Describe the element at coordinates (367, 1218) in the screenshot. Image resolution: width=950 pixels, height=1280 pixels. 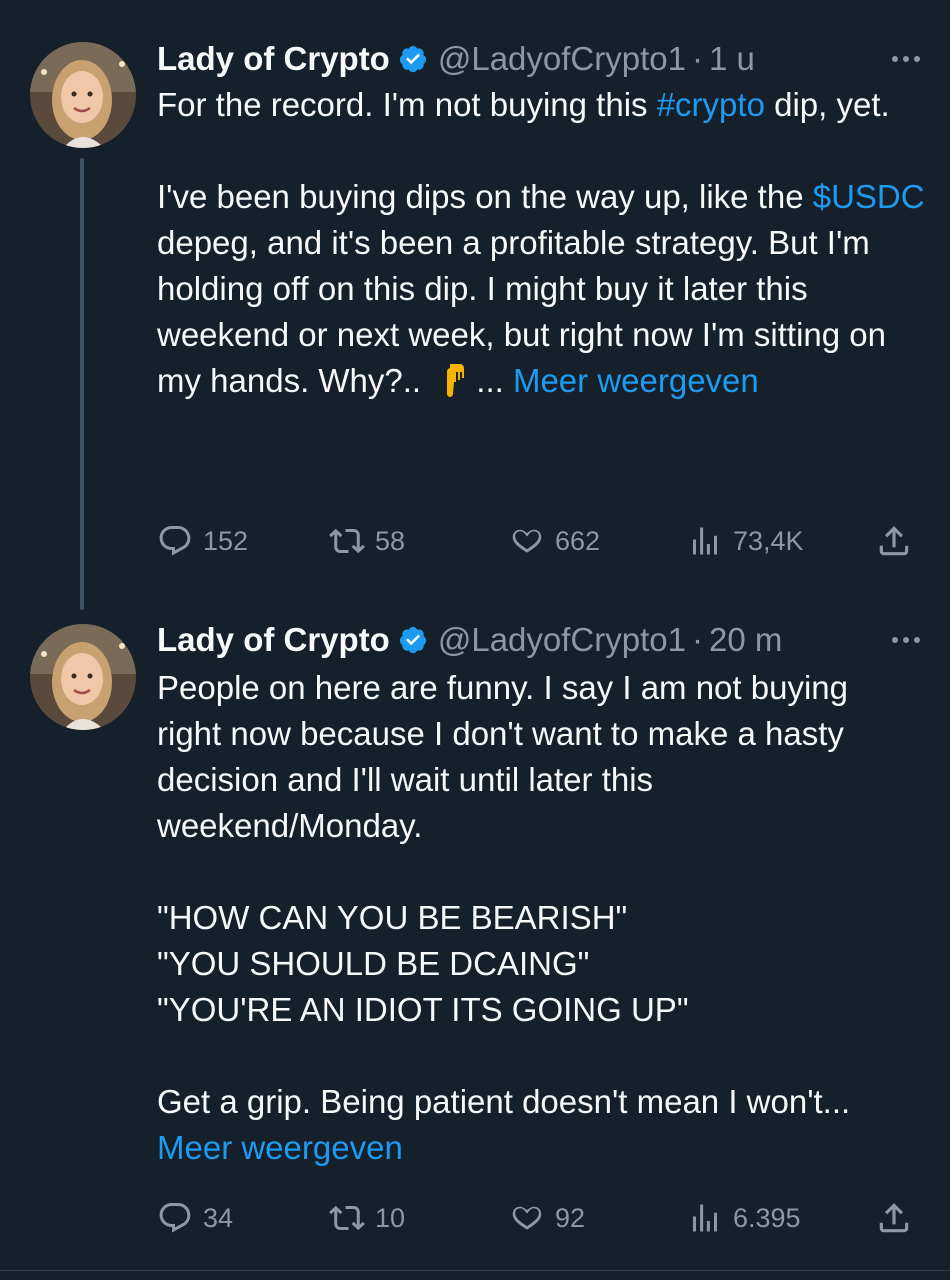
I see `retweet-button: 10` at that location.